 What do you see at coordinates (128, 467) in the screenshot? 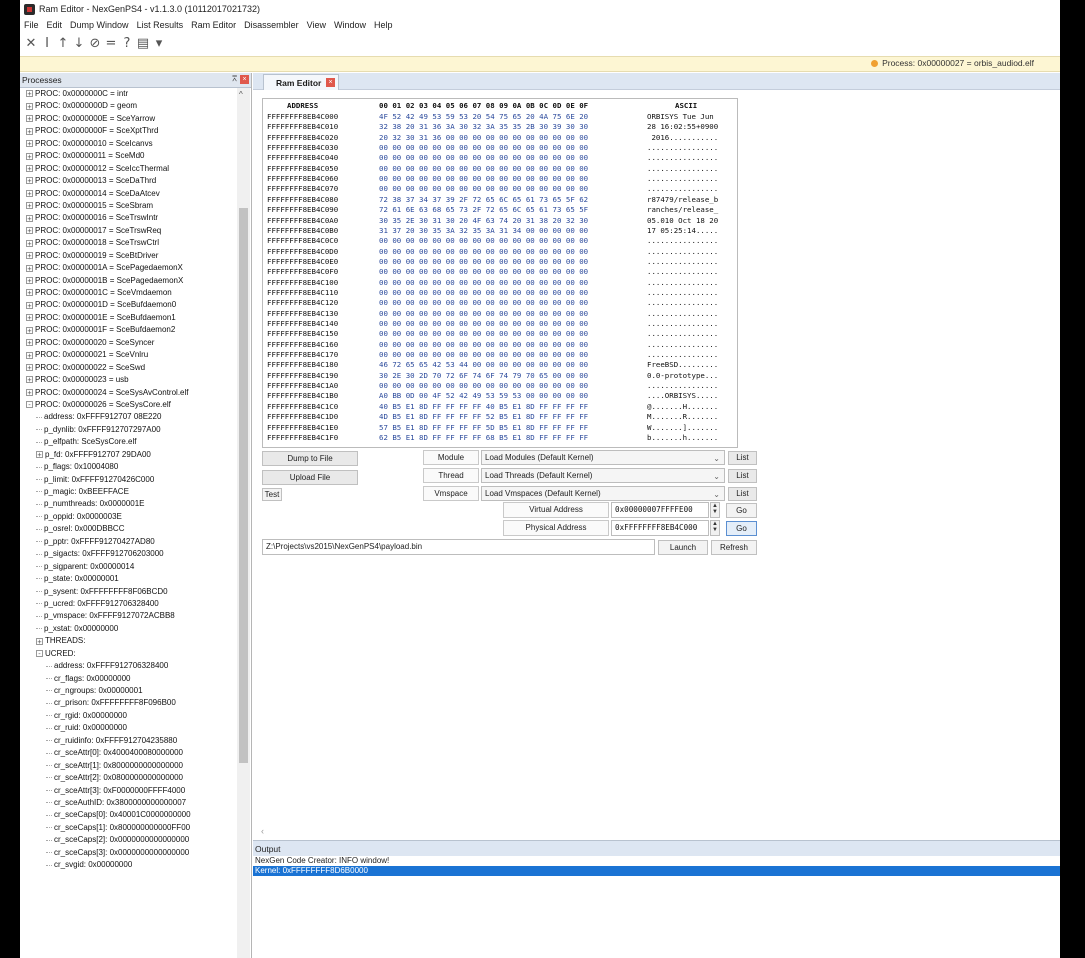
I see `tree-item: p_flags: 0x10004080` at bounding box center [128, 467].